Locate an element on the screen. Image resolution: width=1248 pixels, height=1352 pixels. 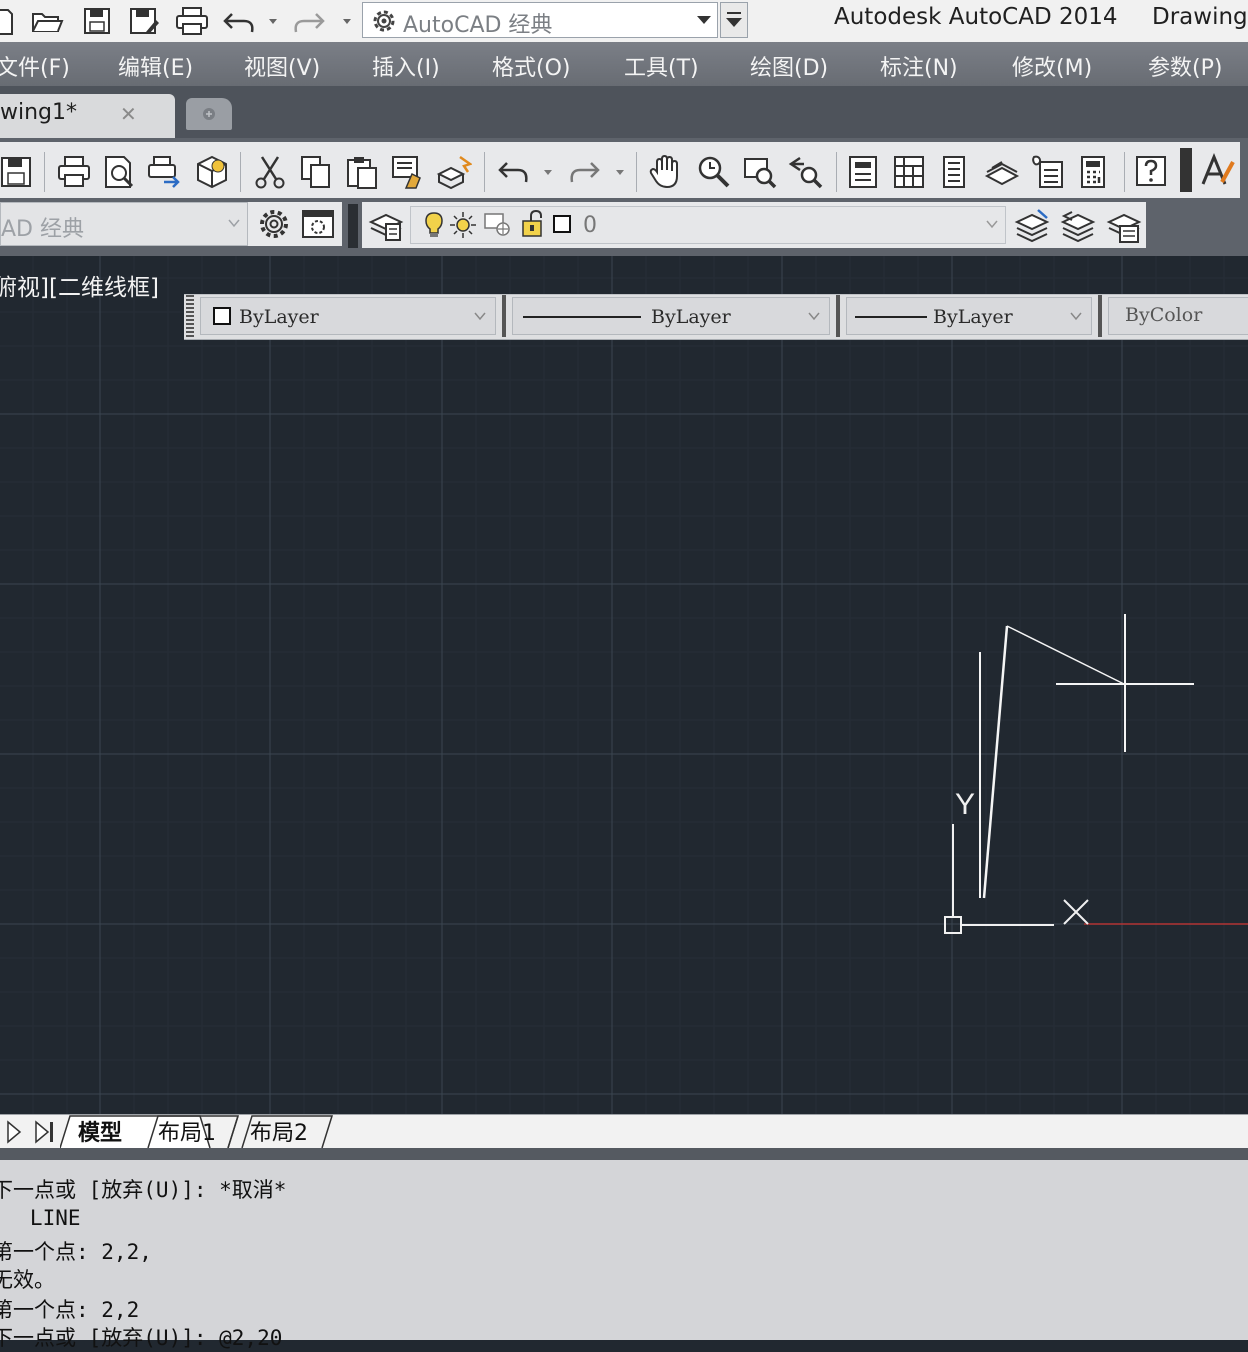
zoom-previous-icon is located at coordinates (806, 172).